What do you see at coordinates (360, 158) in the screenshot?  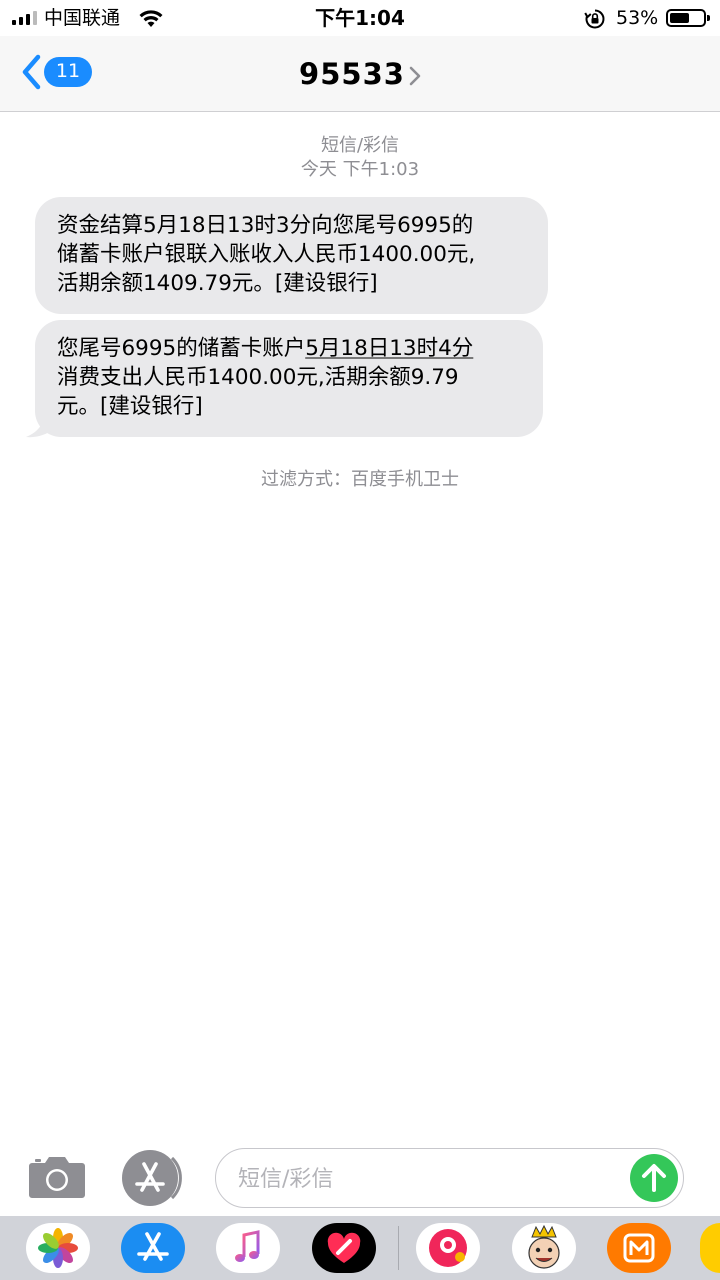 I see `conversation-header: 短信/彩信 今天 下午1:03` at bounding box center [360, 158].